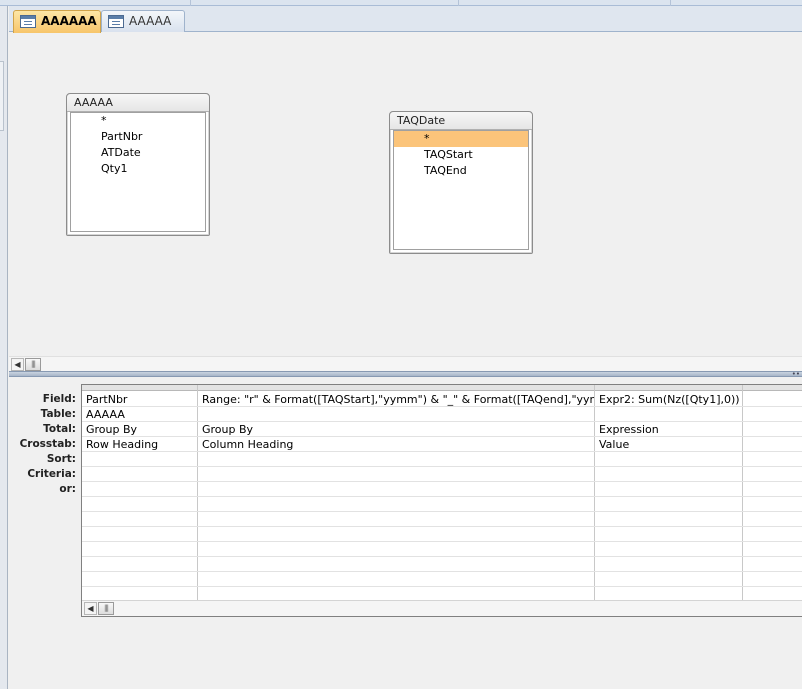  What do you see at coordinates (405, 19) in the screenshot?
I see `document-tab-bar: AAAAAA AAAAA` at bounding box center [405, 19].